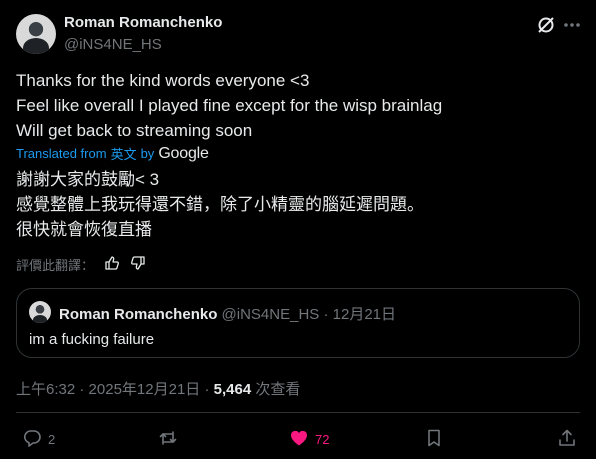  Describe the element at coordinates (299, 439) in the screenshot. I see `heart-icon` at that location.